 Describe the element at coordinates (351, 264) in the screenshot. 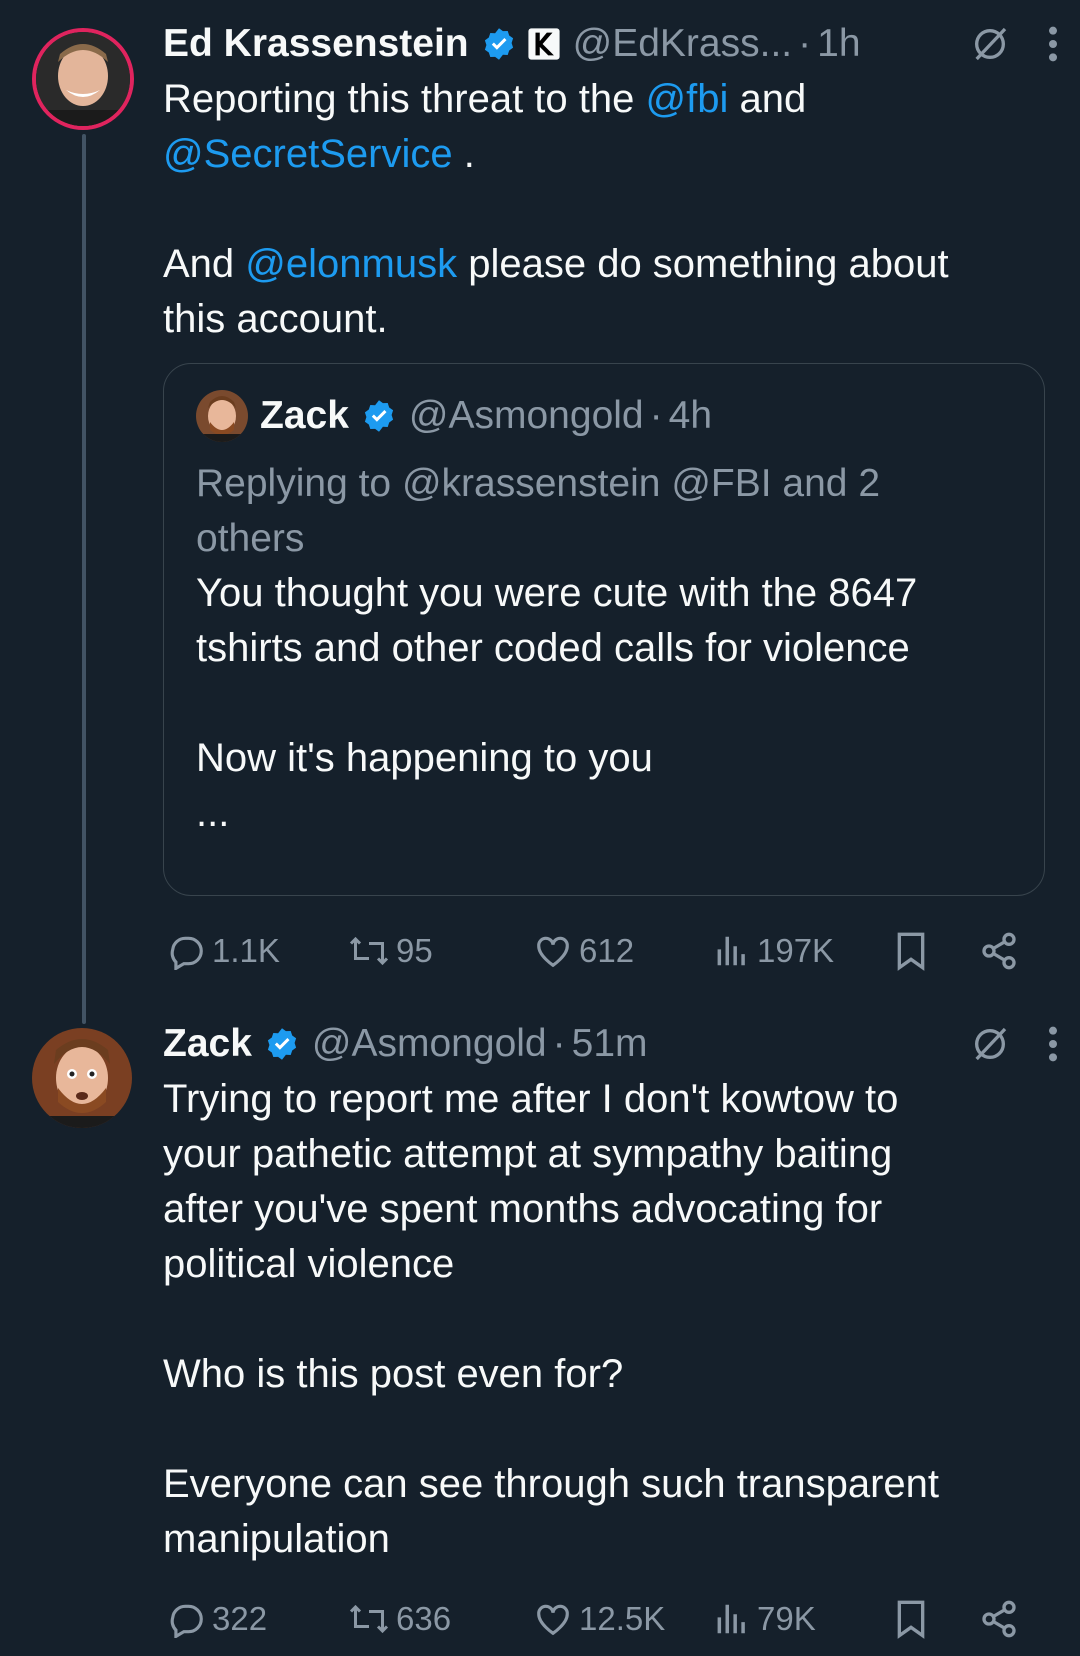

I see `mention-elonmusk: @elonmusk` at that location.